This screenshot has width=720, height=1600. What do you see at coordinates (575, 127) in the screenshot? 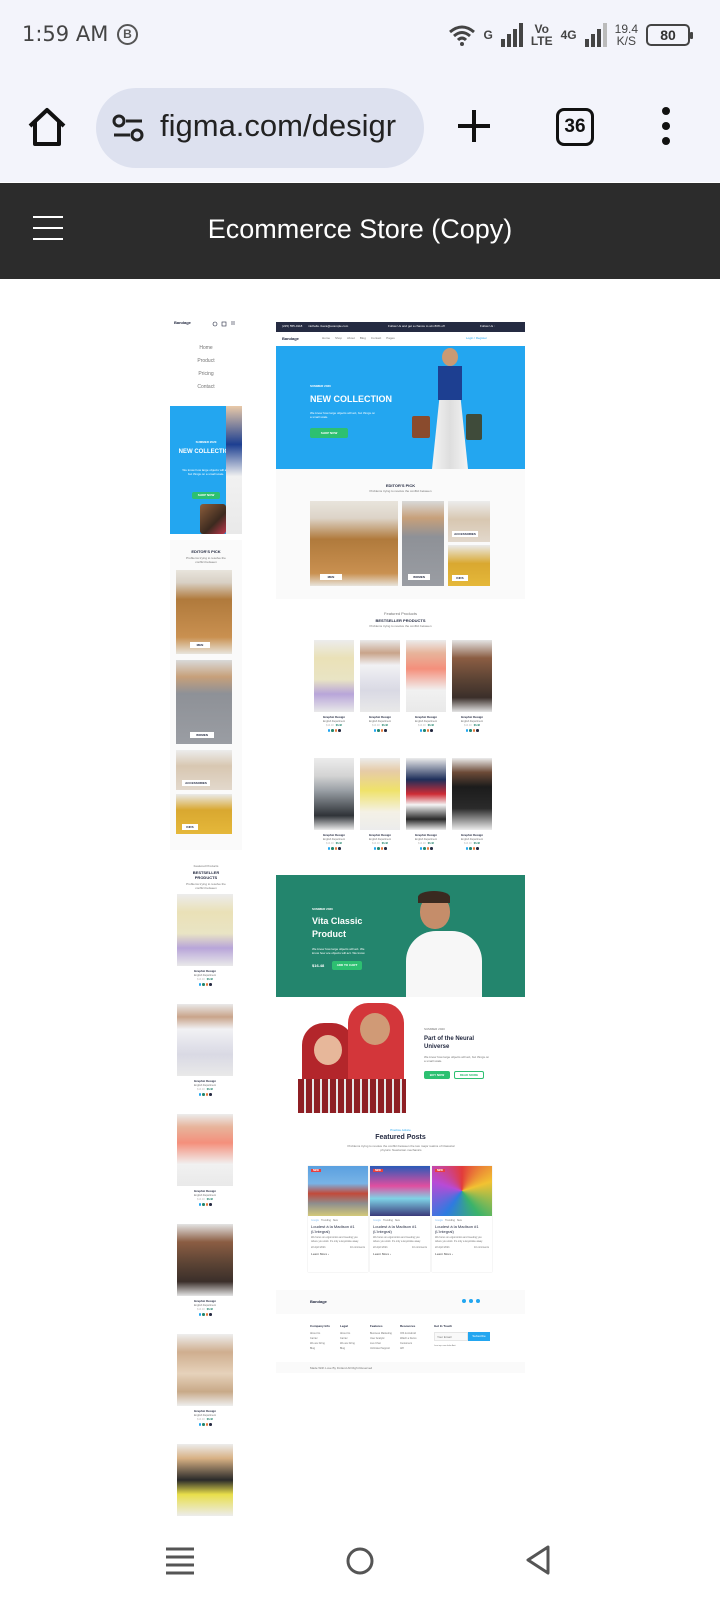
I see `tab-switcher-button: 36` at bounding box center [575, 127].